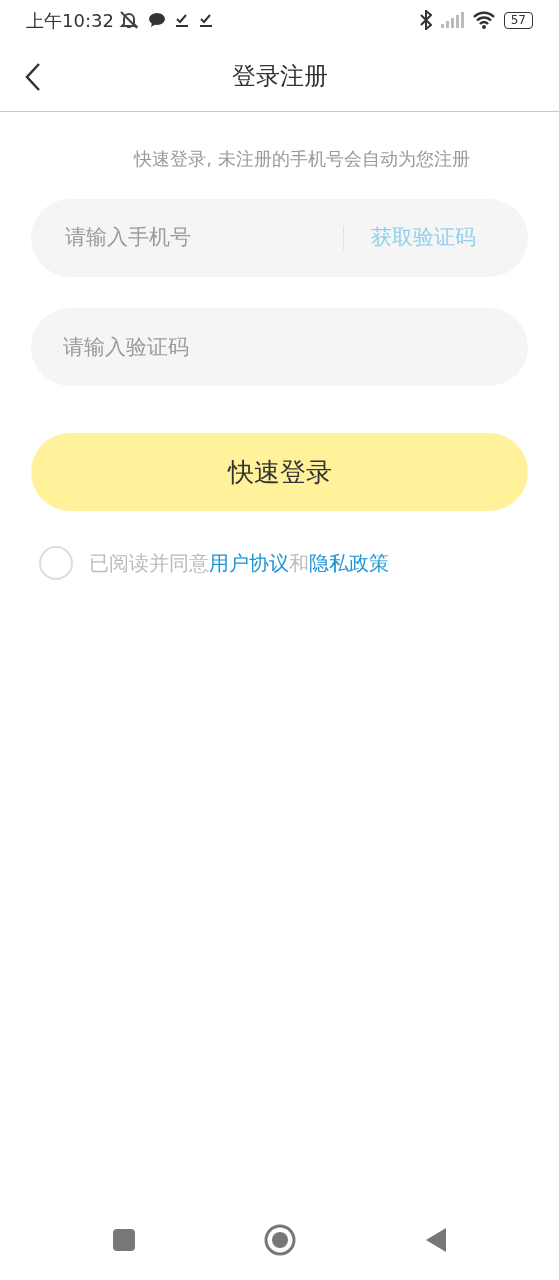  I want to click on wifi-icon, so click(483, 20).